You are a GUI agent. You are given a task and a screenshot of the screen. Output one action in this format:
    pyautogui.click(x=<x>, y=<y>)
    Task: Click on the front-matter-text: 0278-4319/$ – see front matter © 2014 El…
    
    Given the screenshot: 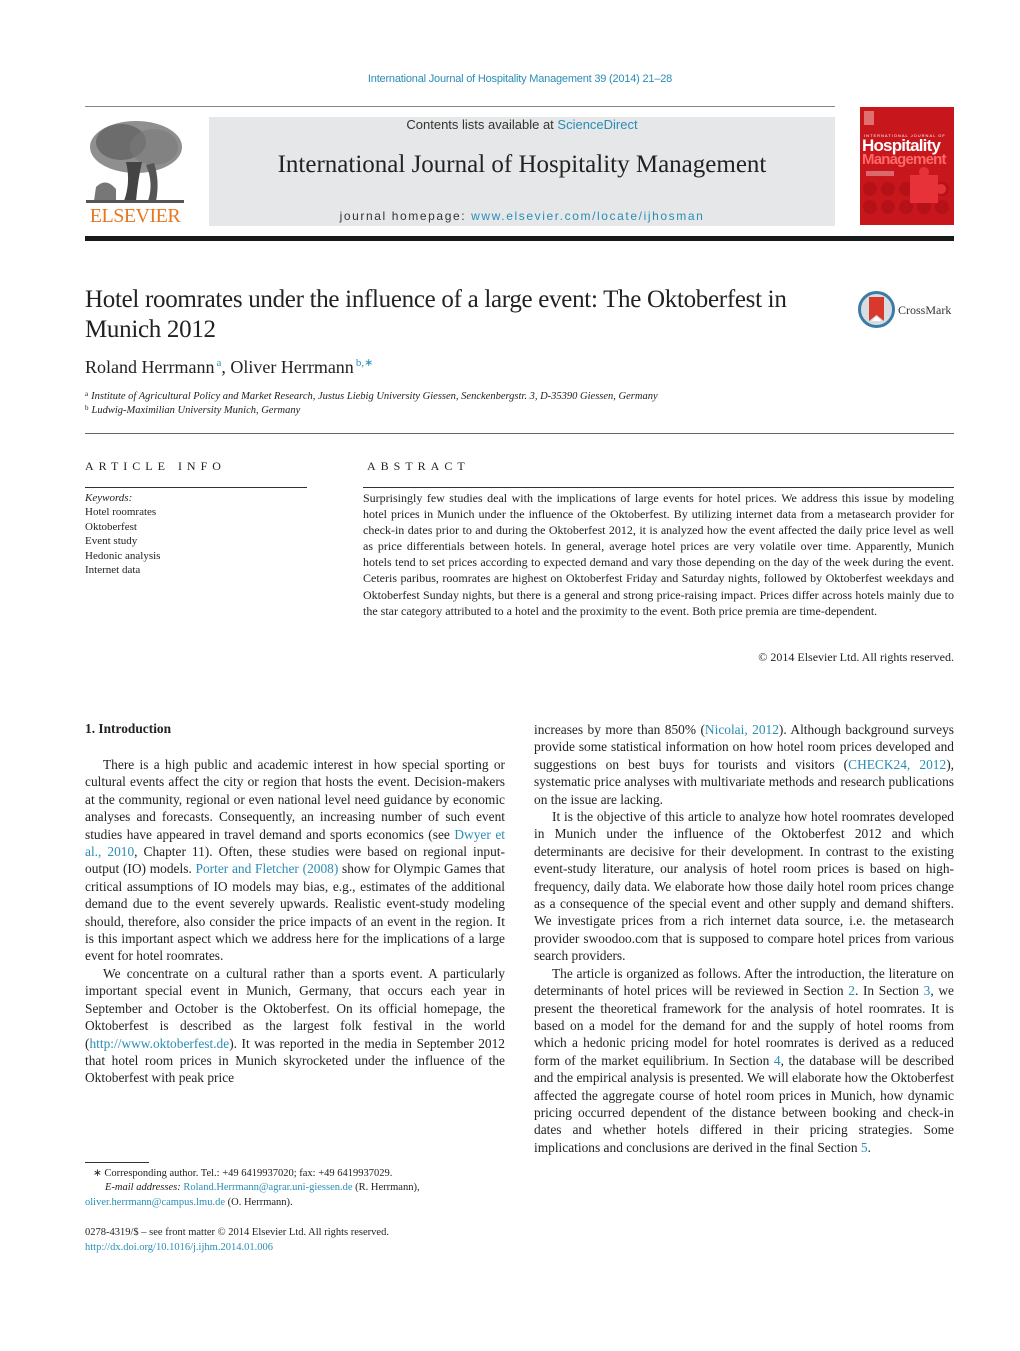 What is the action you would take?
    pyautogui.click(x=237, y=1232)
    